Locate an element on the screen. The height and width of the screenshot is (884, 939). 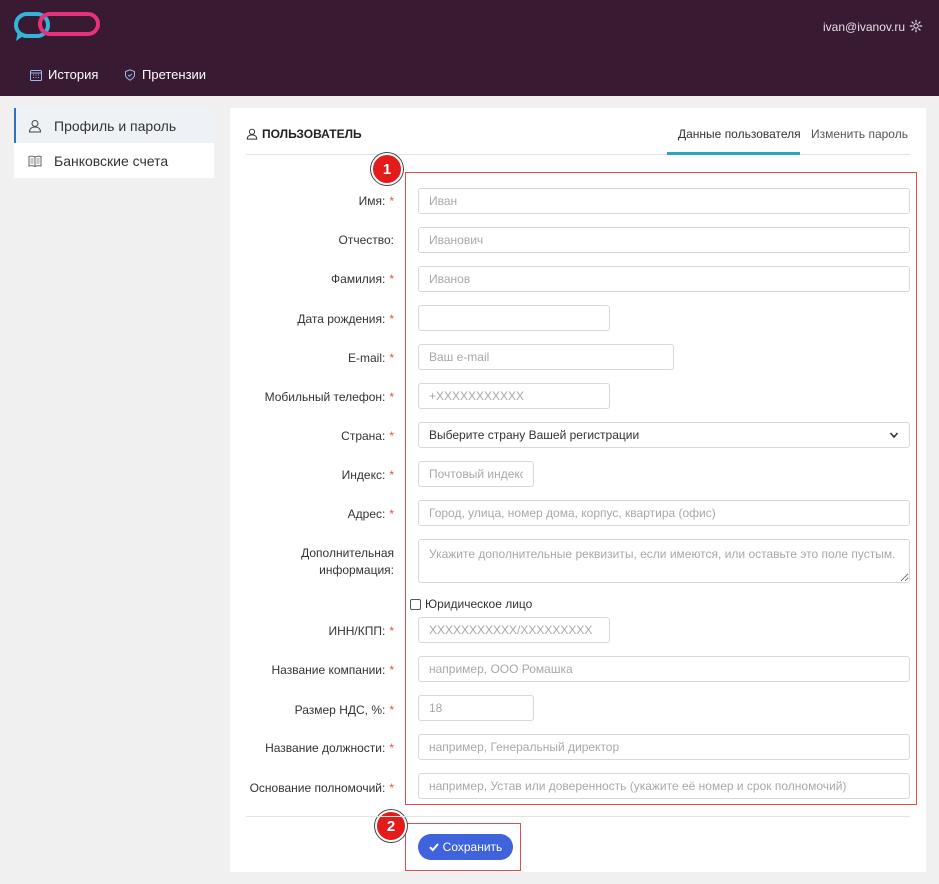
legal-entity-label: Юридическое лицо is located at coordinates (479, 604).